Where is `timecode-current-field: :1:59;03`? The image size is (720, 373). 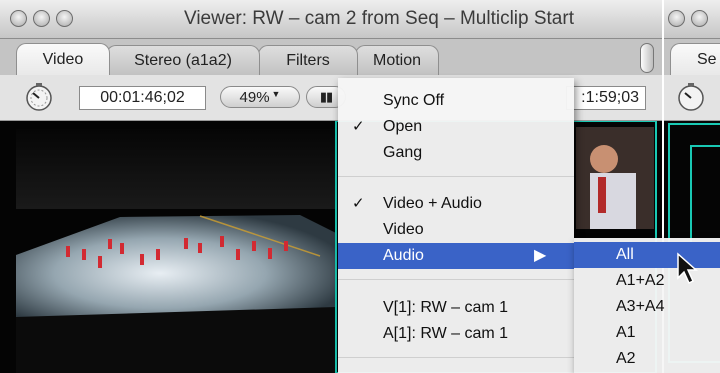 timecode-current-field: :1:59;03 is located at coordinates (606, 98).